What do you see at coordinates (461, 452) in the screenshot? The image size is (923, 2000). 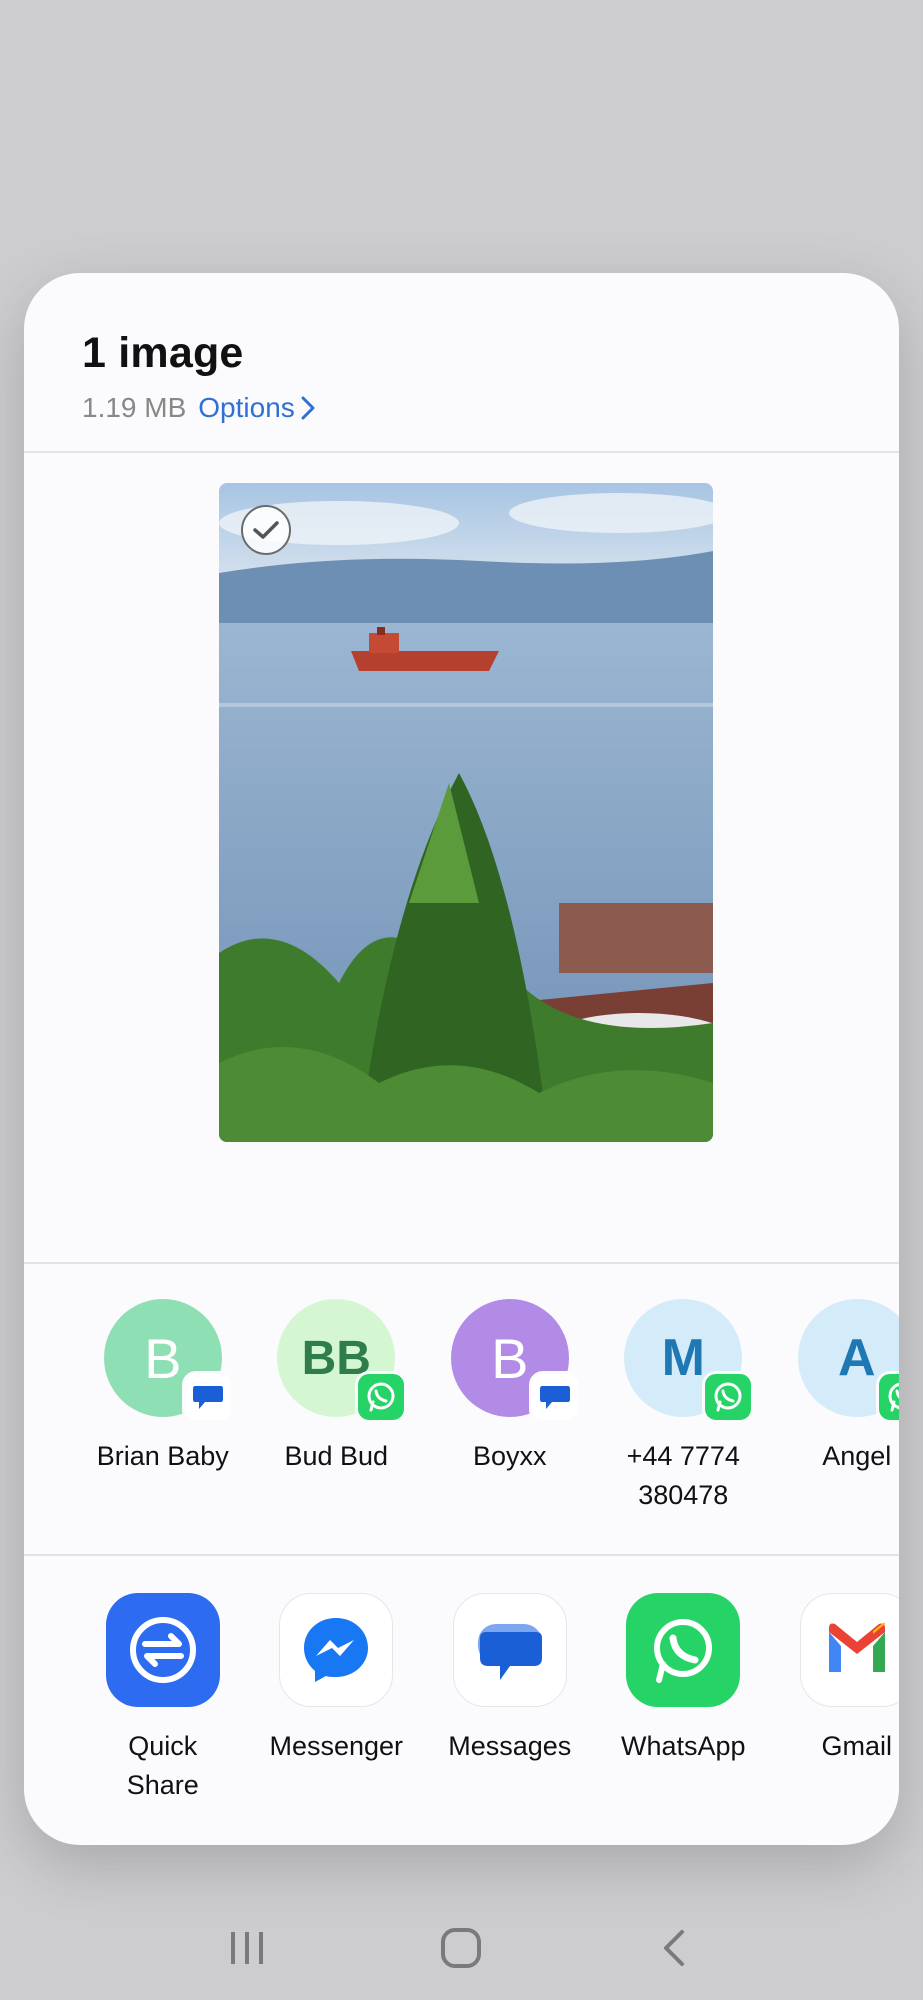 I see `header-divider` at bounding box center [461, 452].